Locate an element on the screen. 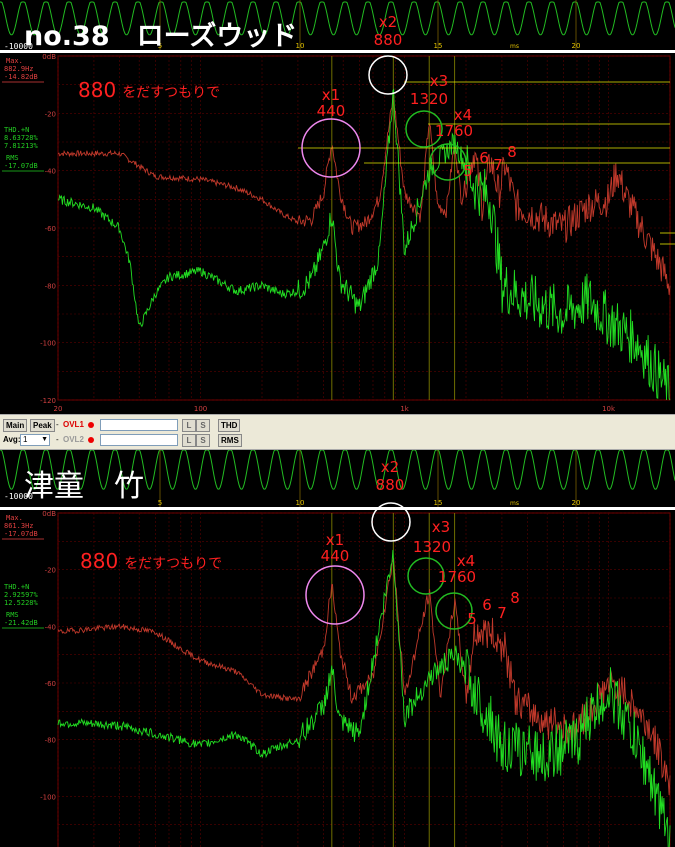  bottom-h5-label: 5 is located at coordinates (472, 619).